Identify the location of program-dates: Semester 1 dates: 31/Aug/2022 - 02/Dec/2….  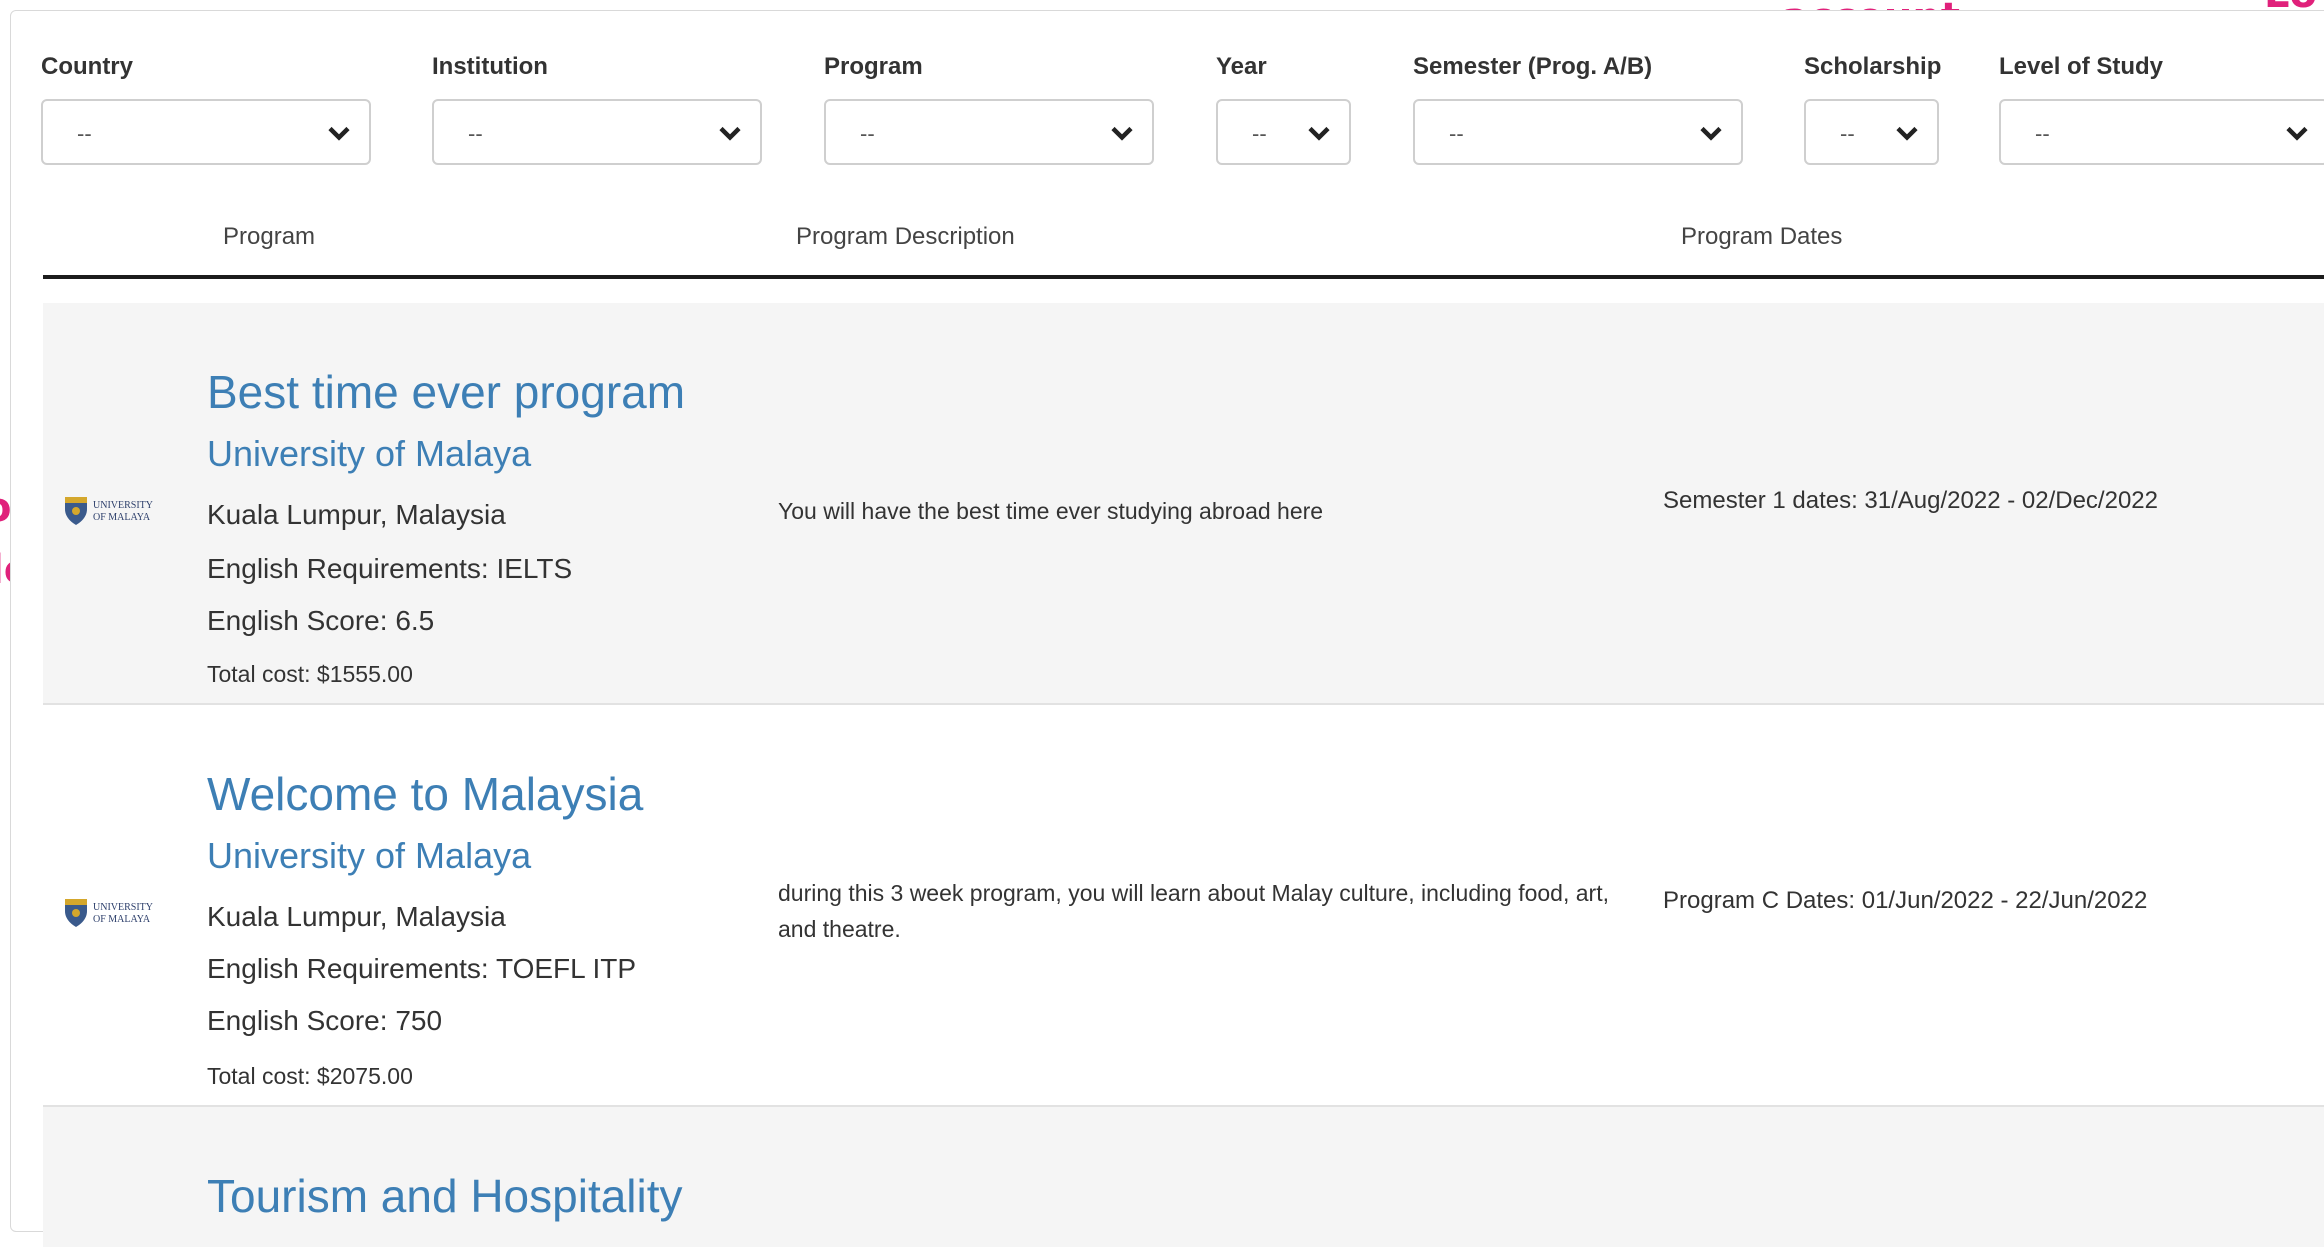
(1910, 500).